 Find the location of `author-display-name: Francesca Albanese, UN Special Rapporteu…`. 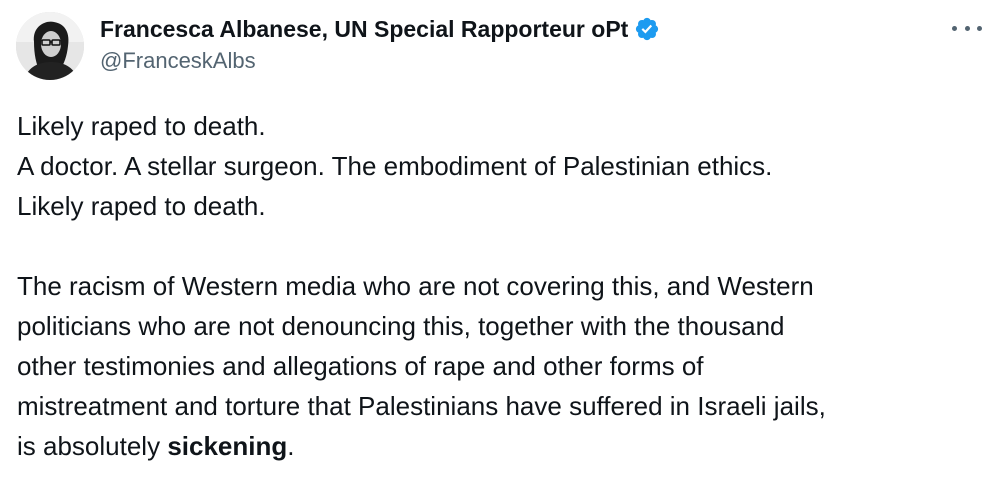

author-display-name: Francesca Albanese, UN Special Rapporteu… is located at coordinates (364, 29).